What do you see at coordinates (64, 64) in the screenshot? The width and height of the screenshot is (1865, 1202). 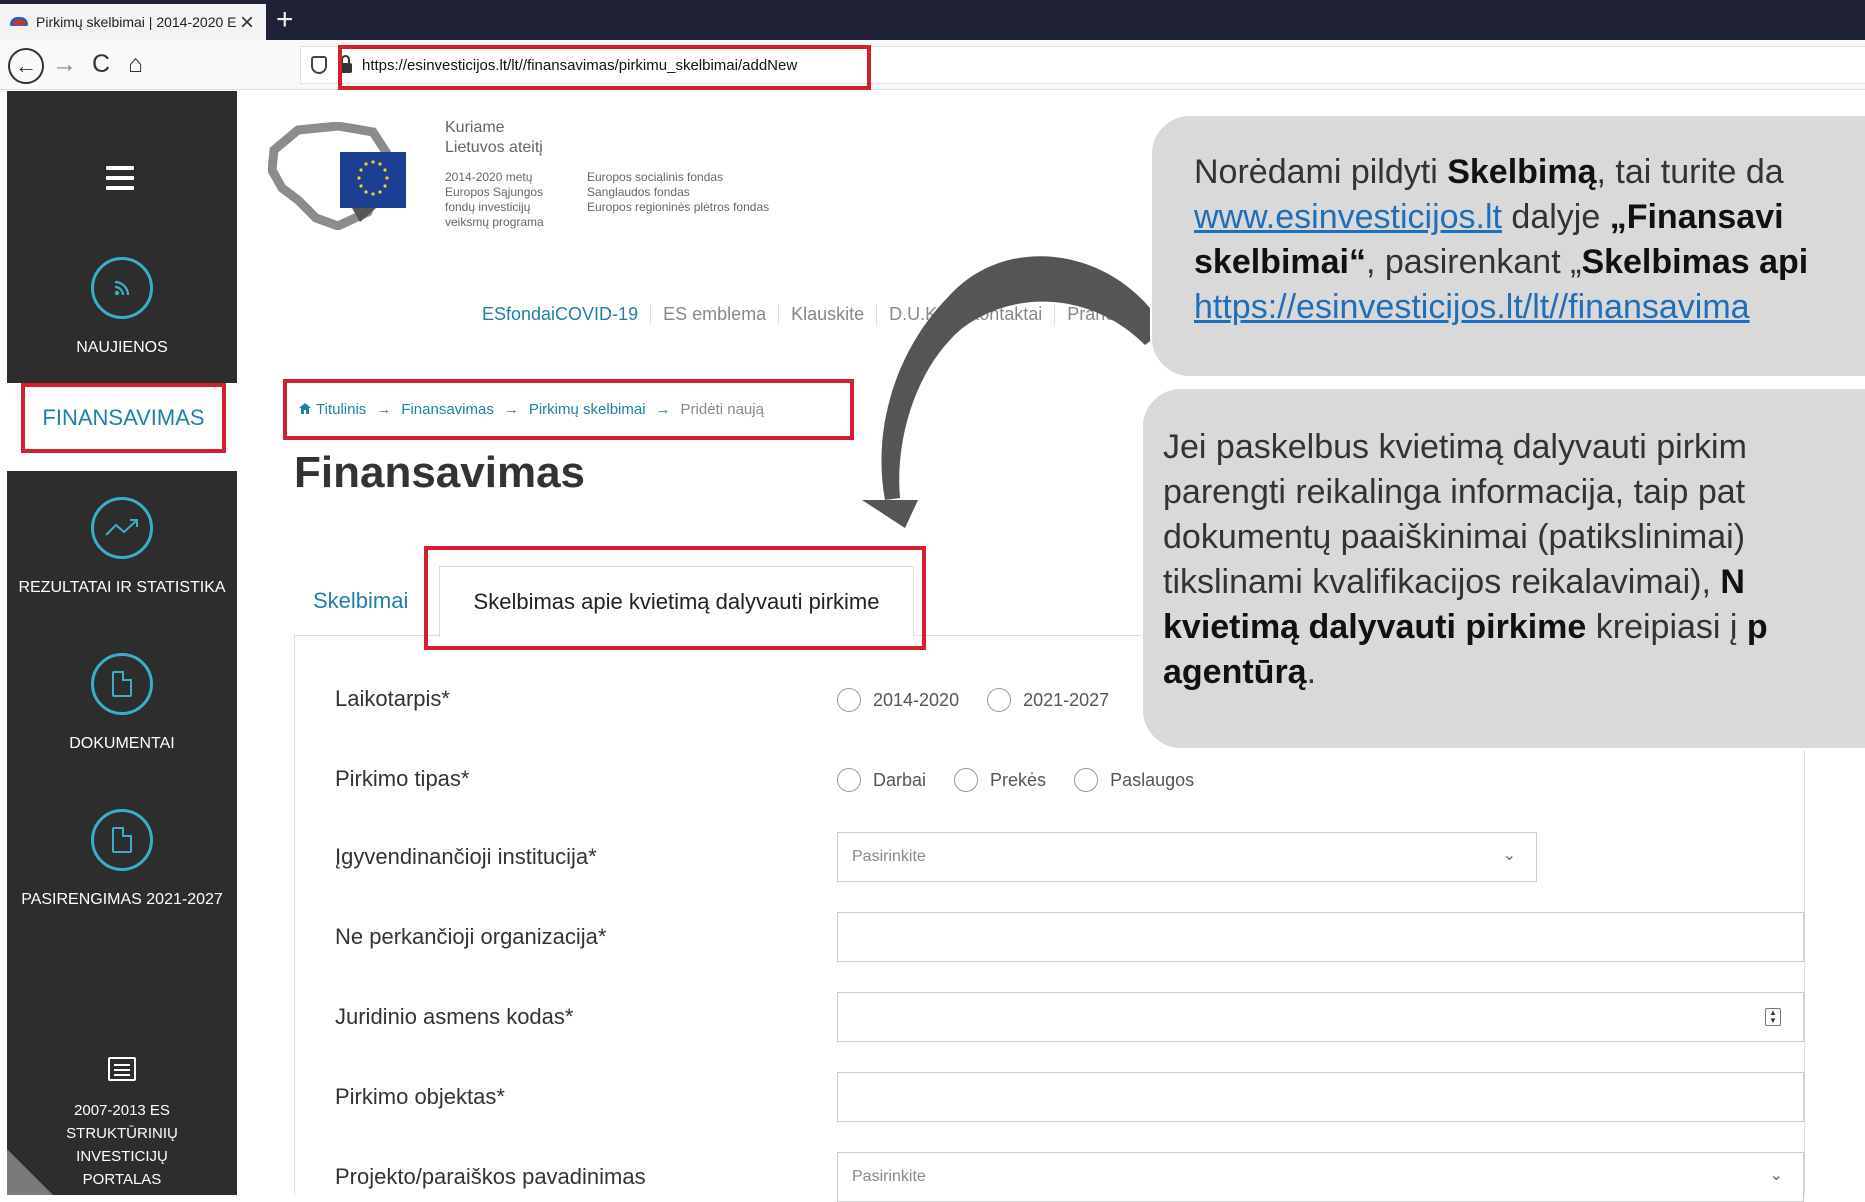 I see `forward-arrow-icon: →` at bounding box center [64, 64].